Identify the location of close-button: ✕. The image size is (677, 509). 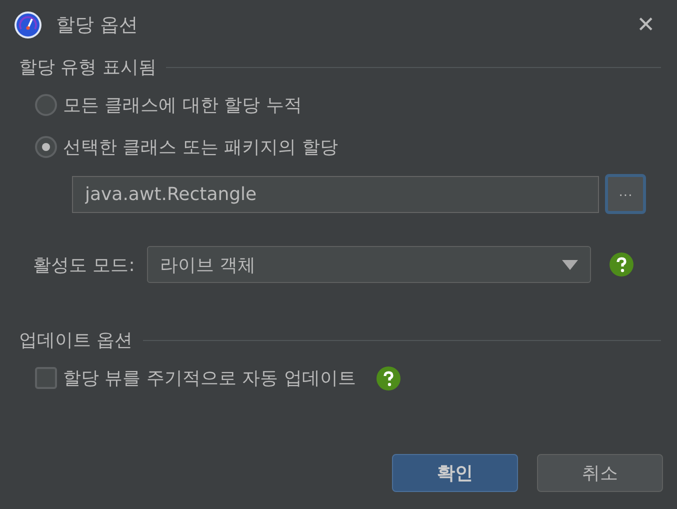
(645, 25).